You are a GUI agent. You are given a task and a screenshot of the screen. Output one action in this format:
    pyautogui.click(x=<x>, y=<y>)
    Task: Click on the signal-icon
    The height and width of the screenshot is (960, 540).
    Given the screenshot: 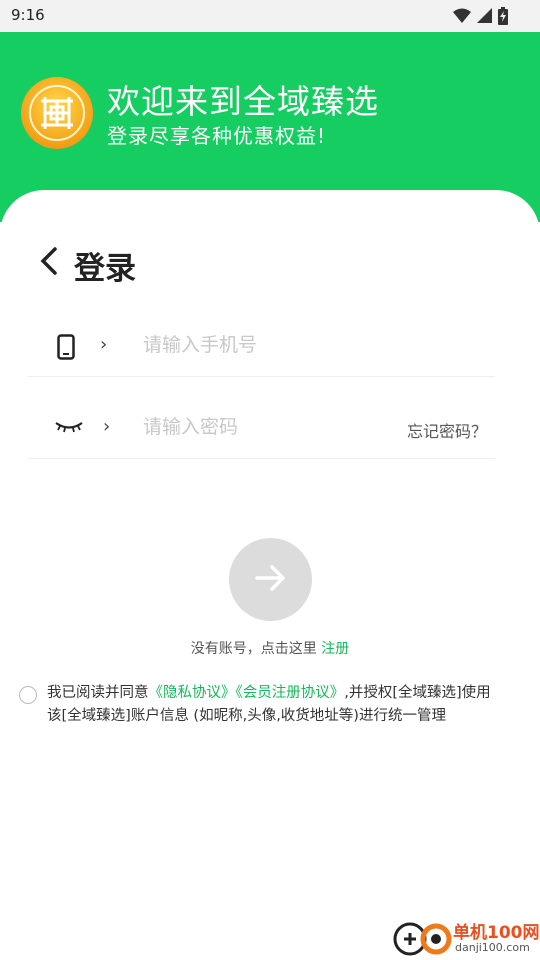 What is the action you would take?
    pyautogui.click(x=484, y=15)
    